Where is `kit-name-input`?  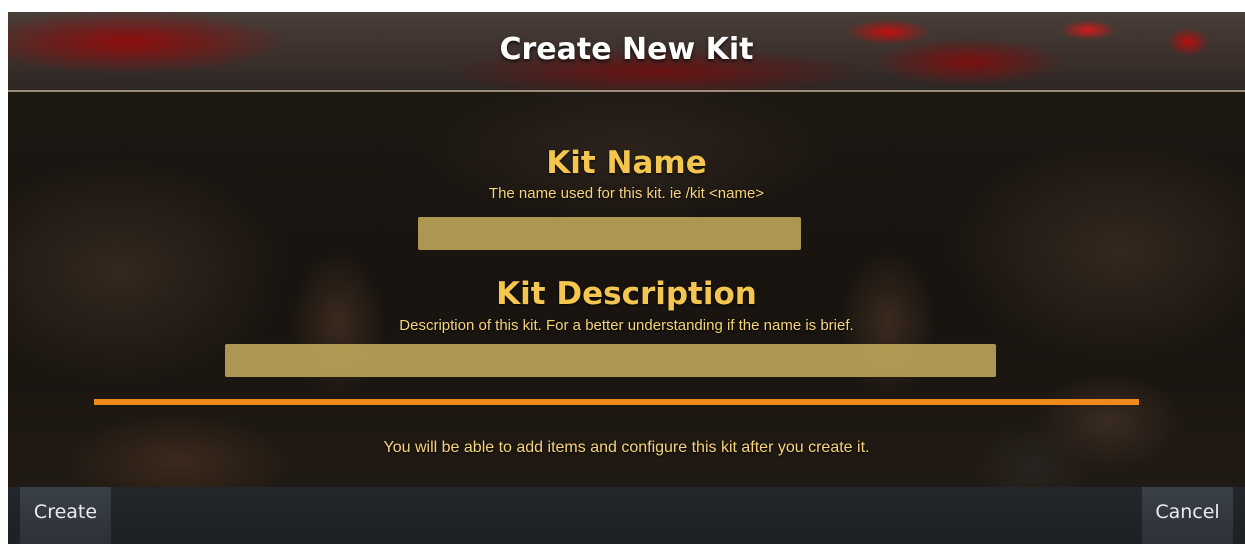
kit-name-input is located at coordinates (609, 233).